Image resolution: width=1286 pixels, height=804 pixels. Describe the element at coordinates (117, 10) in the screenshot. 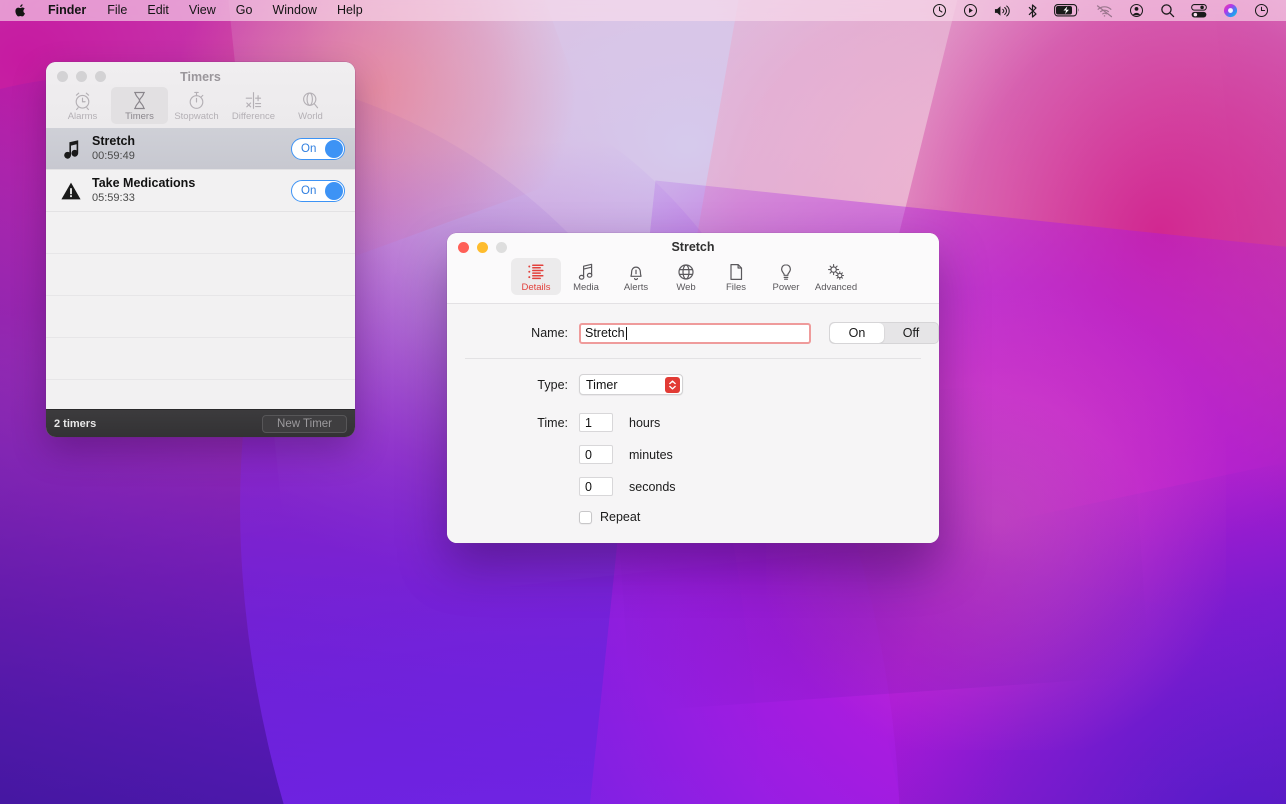

I see `menu-item-file: File` at that location.